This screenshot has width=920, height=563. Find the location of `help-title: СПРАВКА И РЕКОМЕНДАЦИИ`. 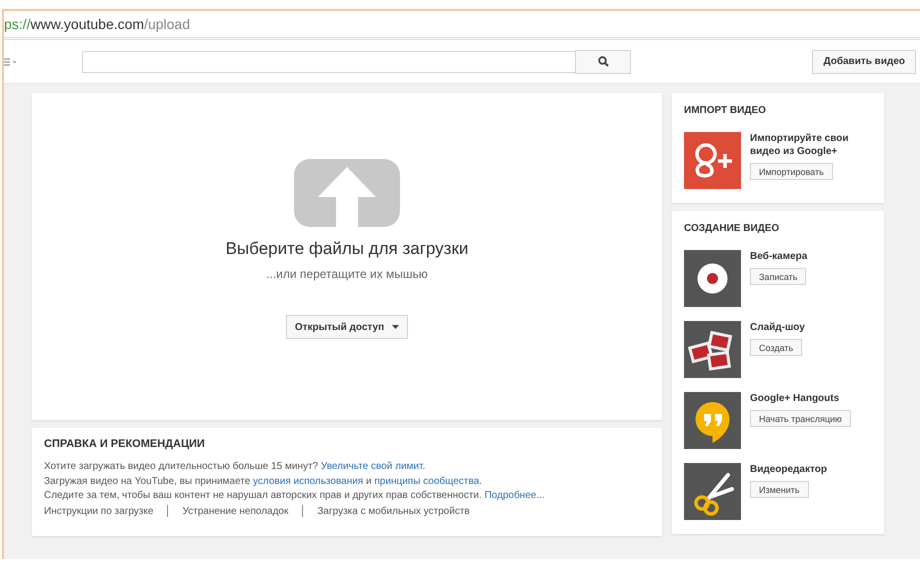

help-title: СПРАВКА И РЕКОМЕНДАЦИИ is located at coordinates (125, 444).